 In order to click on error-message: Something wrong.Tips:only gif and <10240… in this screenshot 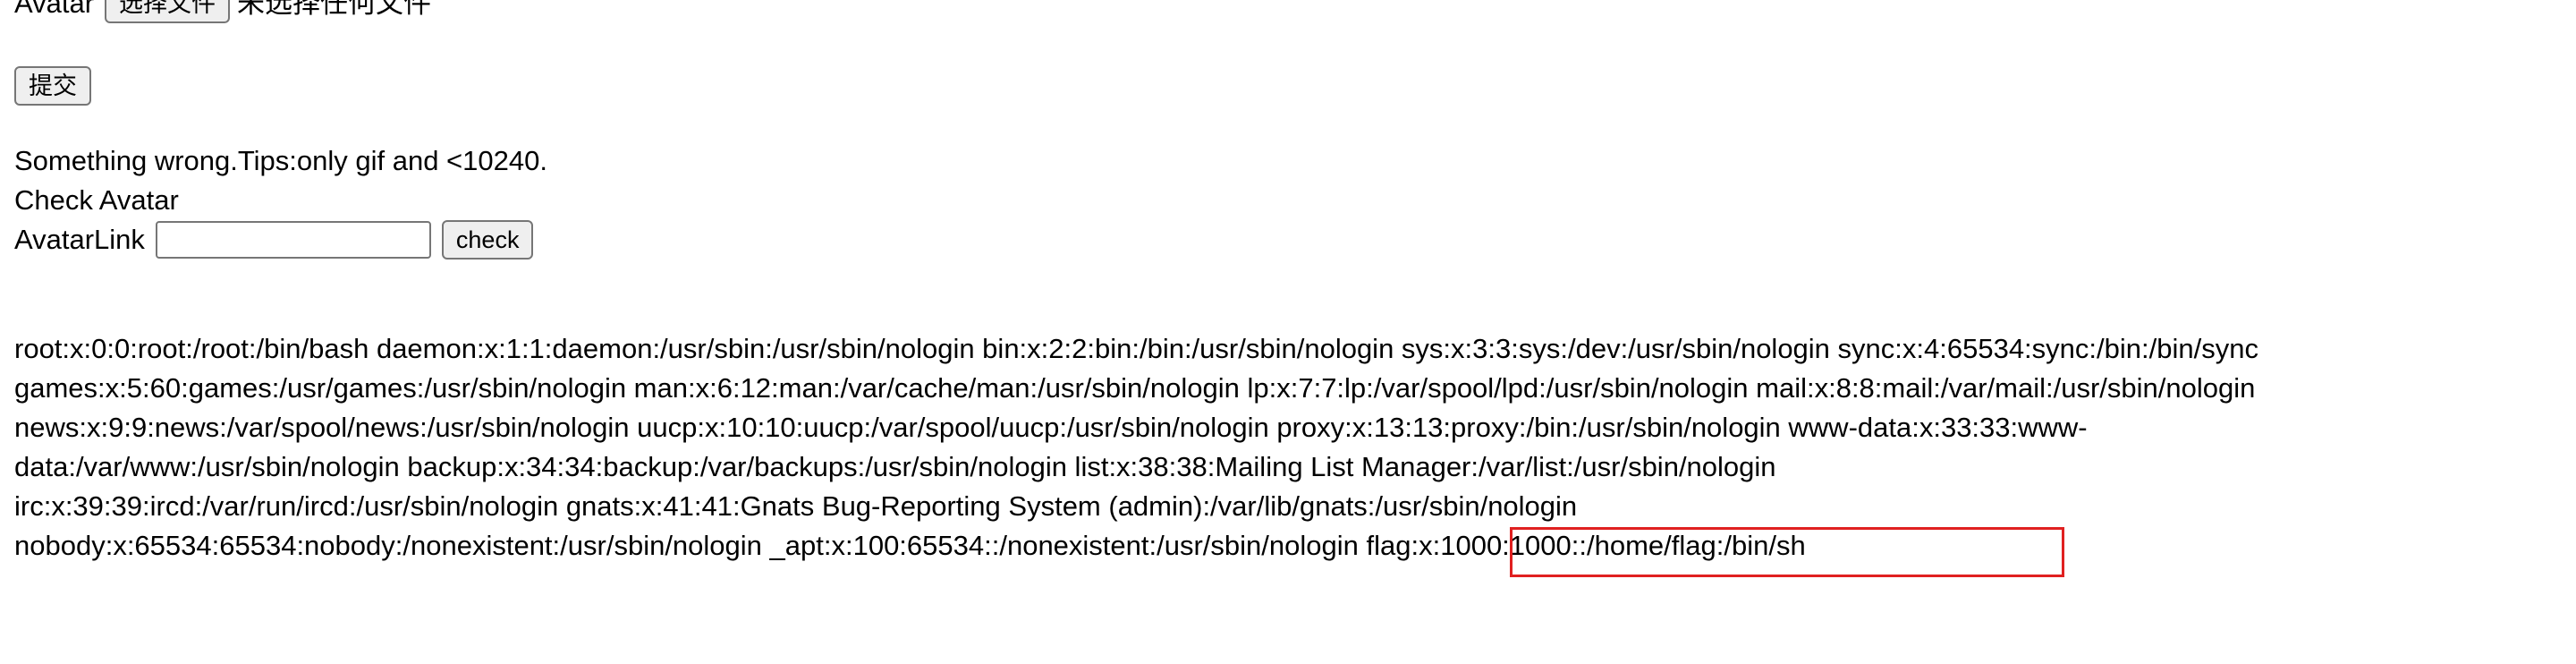, I will do `click(280, 161)`.